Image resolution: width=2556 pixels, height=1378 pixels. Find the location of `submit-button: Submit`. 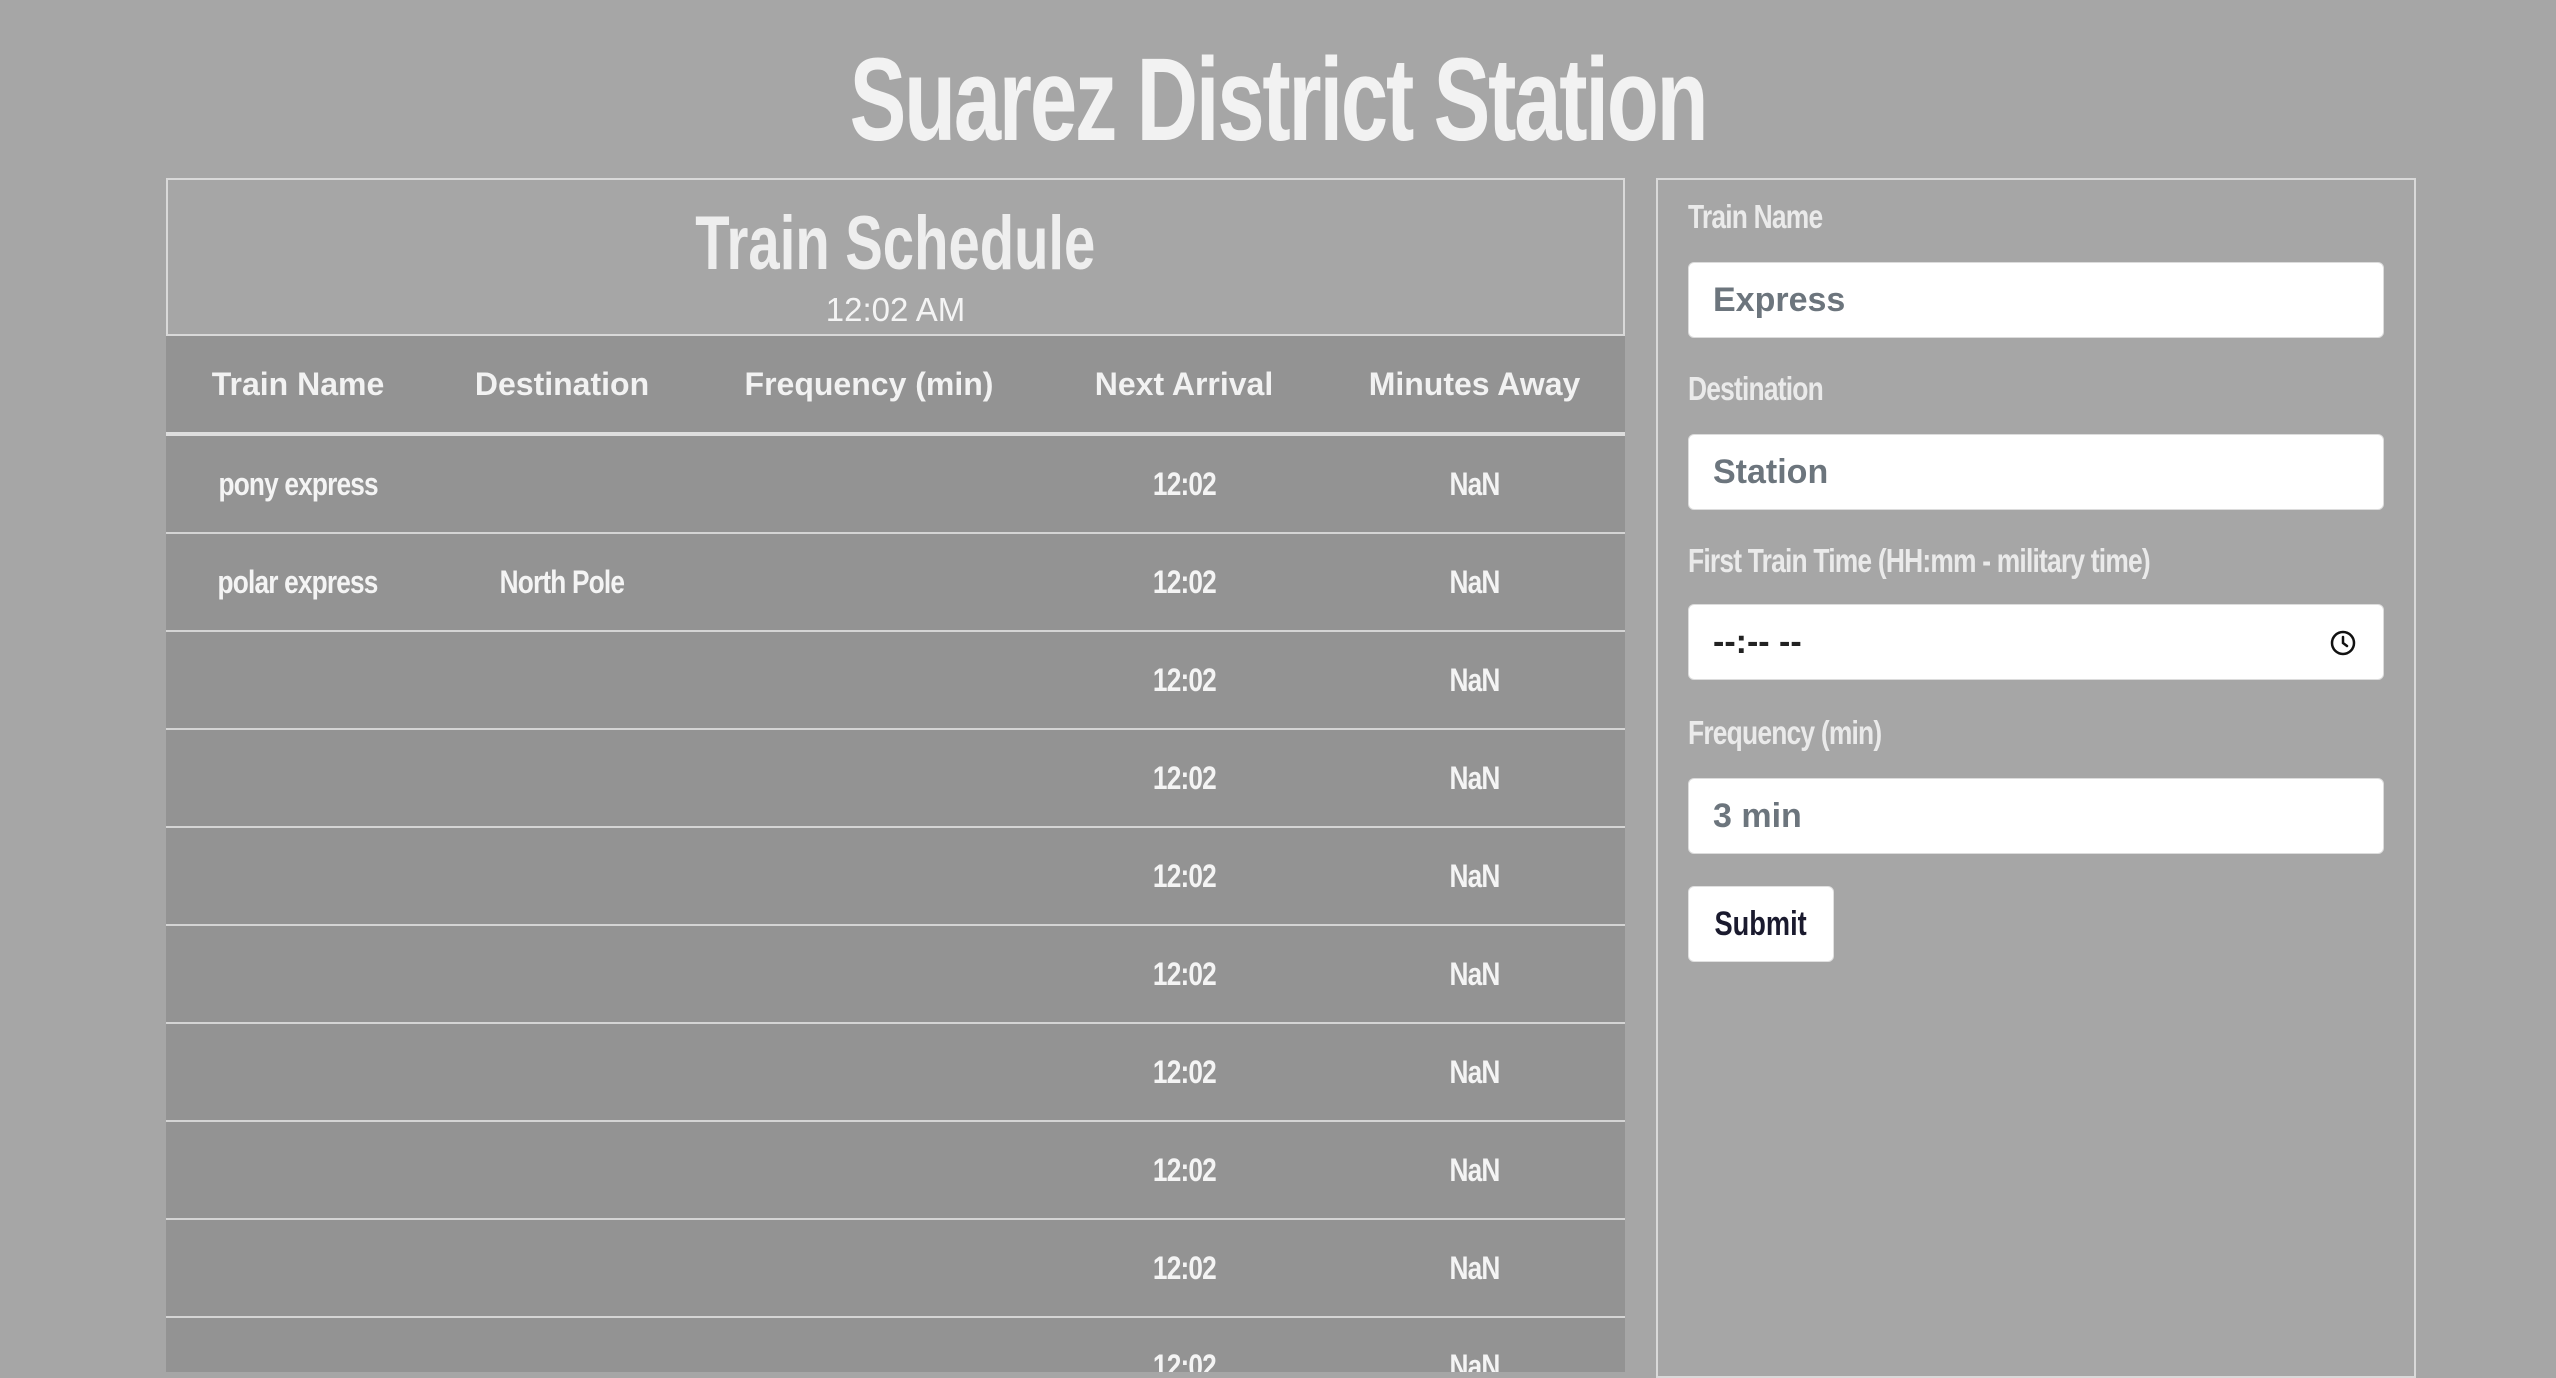

submit-button: Submit is located at coordinates (1761, 924).